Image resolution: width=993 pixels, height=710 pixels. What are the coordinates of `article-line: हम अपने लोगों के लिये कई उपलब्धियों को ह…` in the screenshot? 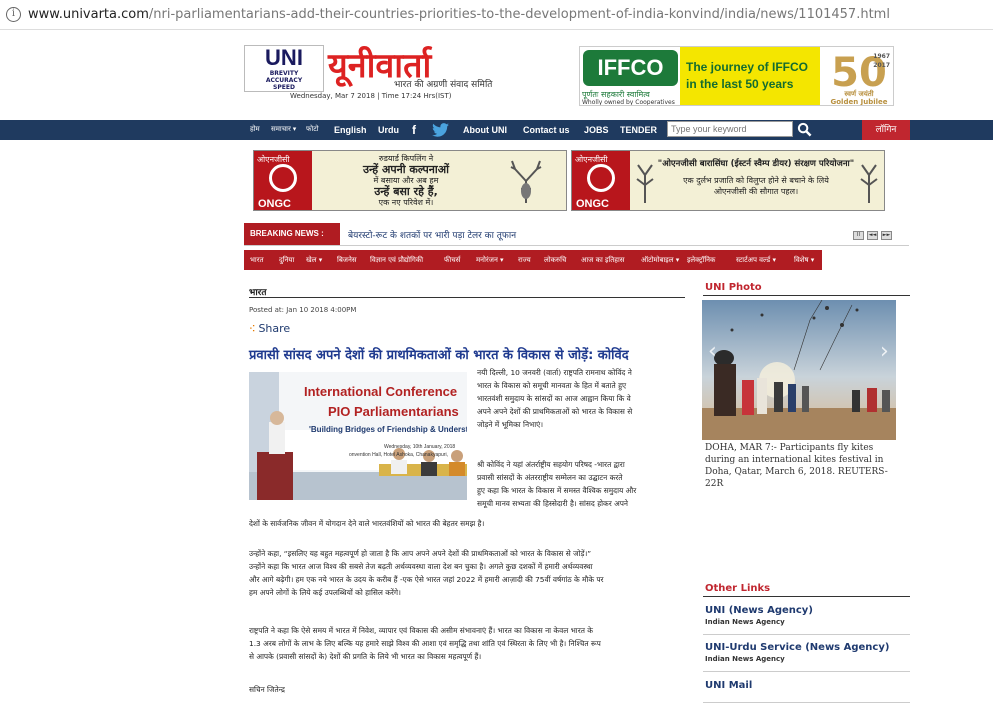 It's located at (325, 592).